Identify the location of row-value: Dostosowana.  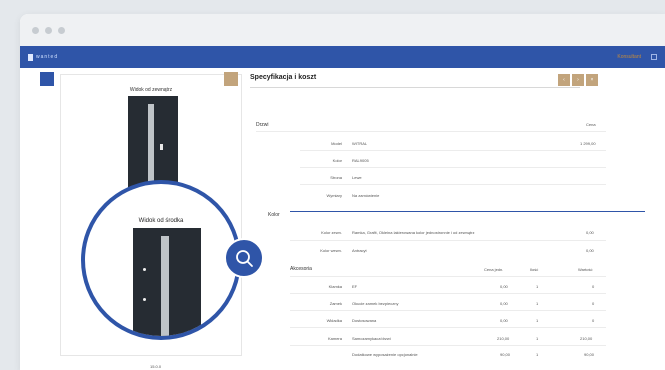
(364, 320).